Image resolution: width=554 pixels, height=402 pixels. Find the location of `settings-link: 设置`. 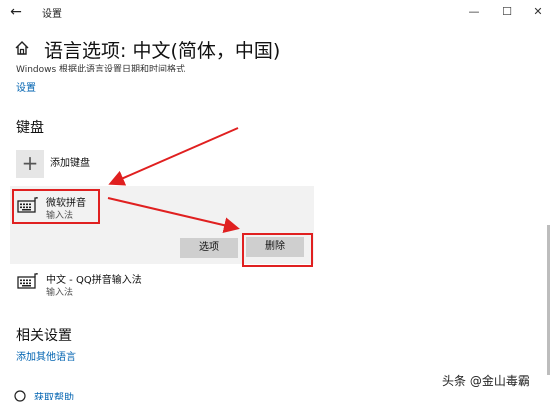

settings-link: 设置 is located at coordinates (26, 86).